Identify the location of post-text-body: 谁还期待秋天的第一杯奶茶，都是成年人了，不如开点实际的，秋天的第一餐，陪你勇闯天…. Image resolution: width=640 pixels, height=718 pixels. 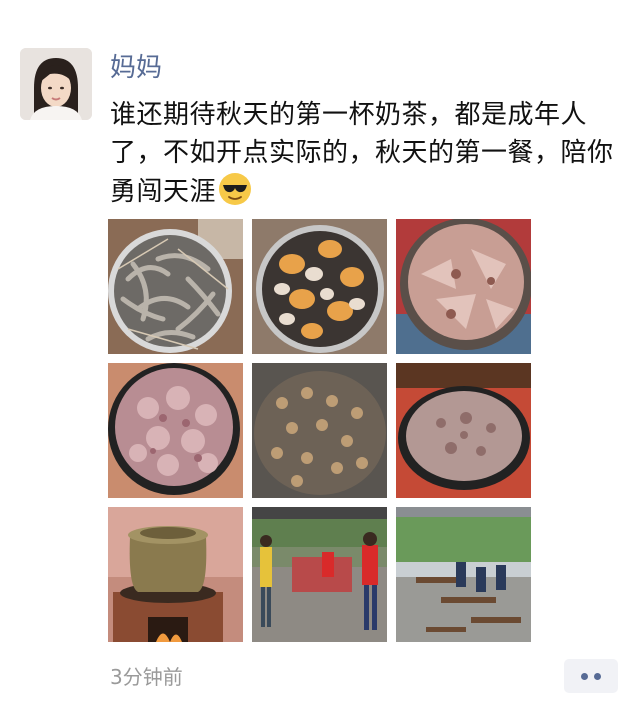
(362, 153).